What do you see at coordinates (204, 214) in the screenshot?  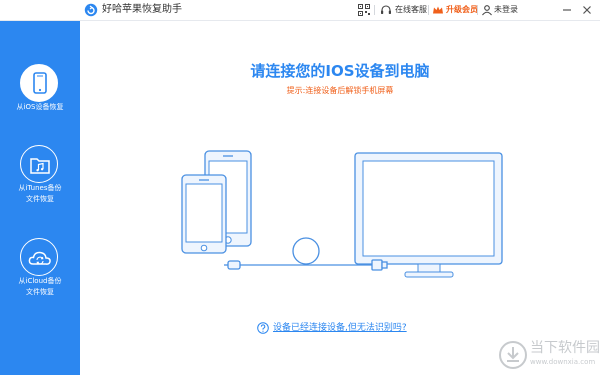 I see `phone-front-icon` at bounding box center [204, 214].